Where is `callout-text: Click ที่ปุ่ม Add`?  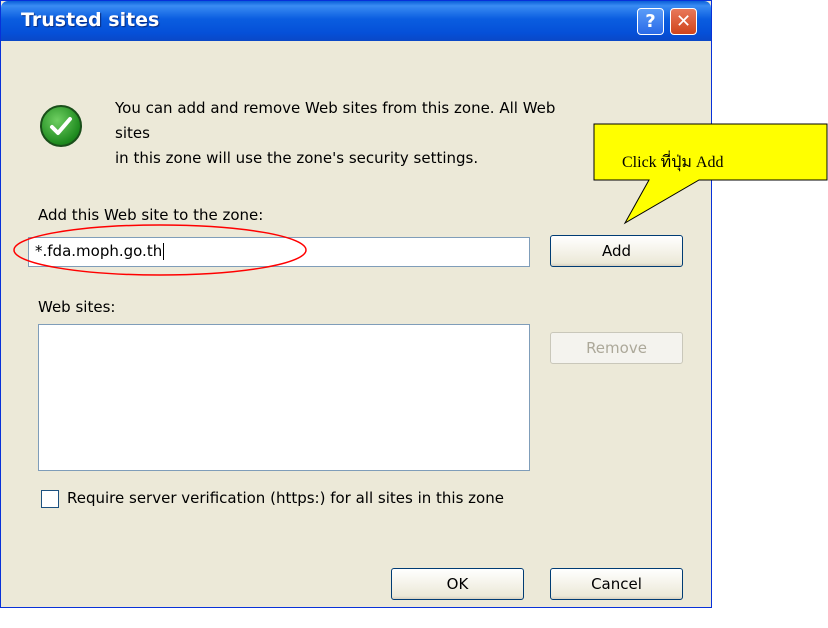
callout-text: Click ที่ปุ่ม Add is located at coordinates (673, 162).